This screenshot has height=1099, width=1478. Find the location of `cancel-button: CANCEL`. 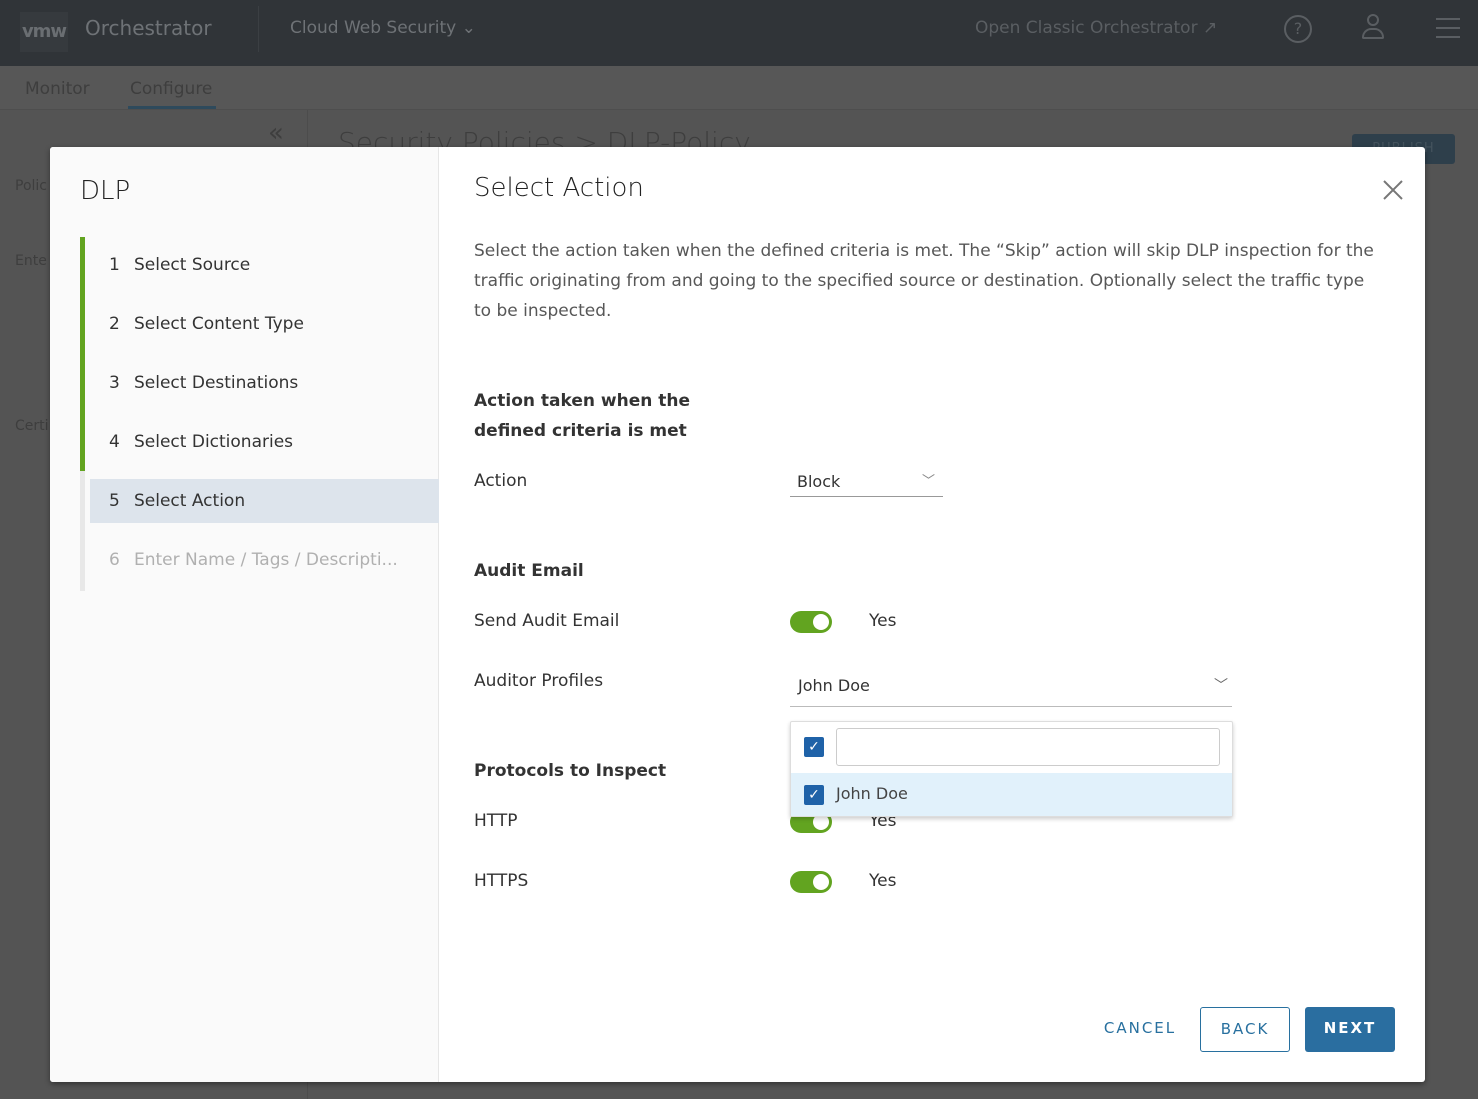

cancel-button: CANCEL is located at coordinates (1140, 1029).